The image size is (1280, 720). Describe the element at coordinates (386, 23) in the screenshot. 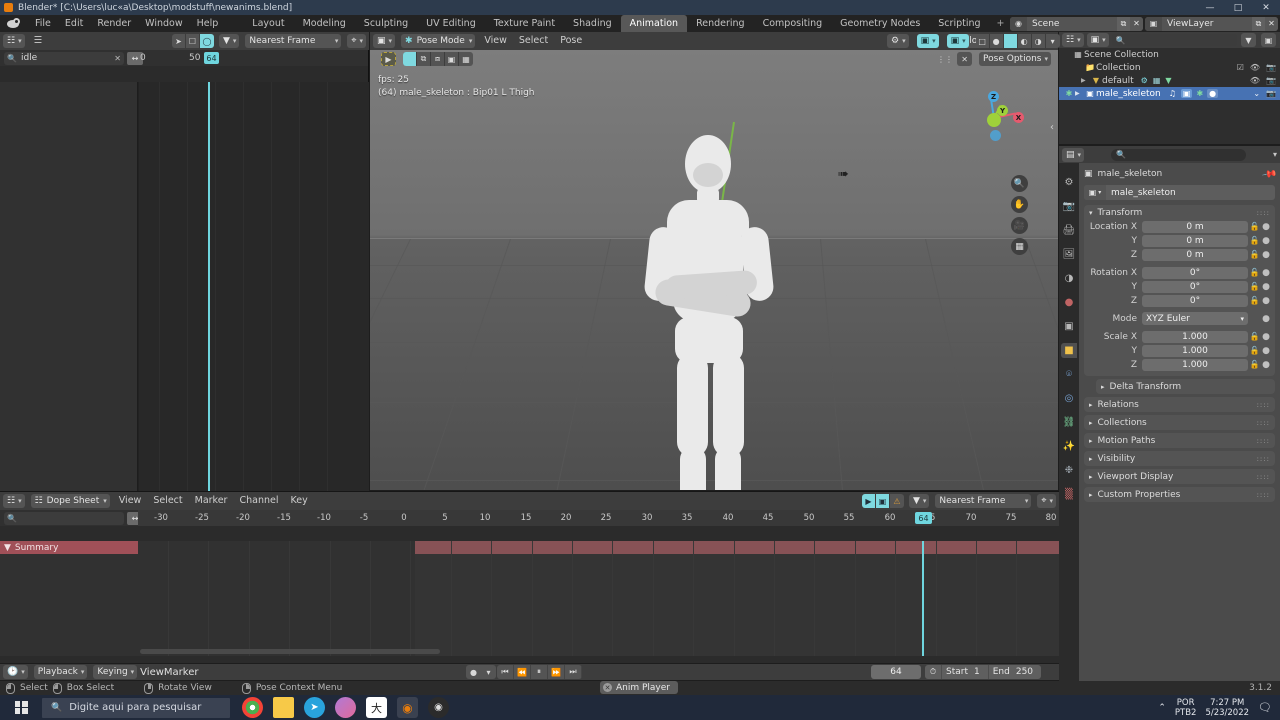

I see `workspace-tab-sculpting: Sculpting` at that location.